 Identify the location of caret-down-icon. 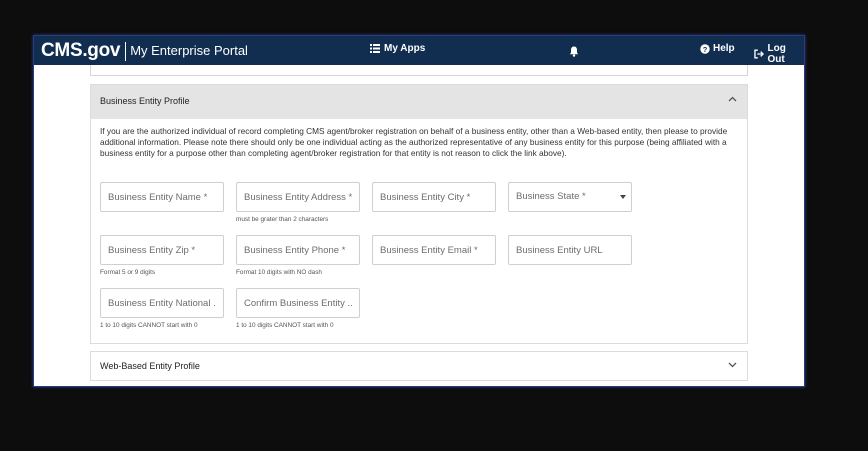
(623, 197).